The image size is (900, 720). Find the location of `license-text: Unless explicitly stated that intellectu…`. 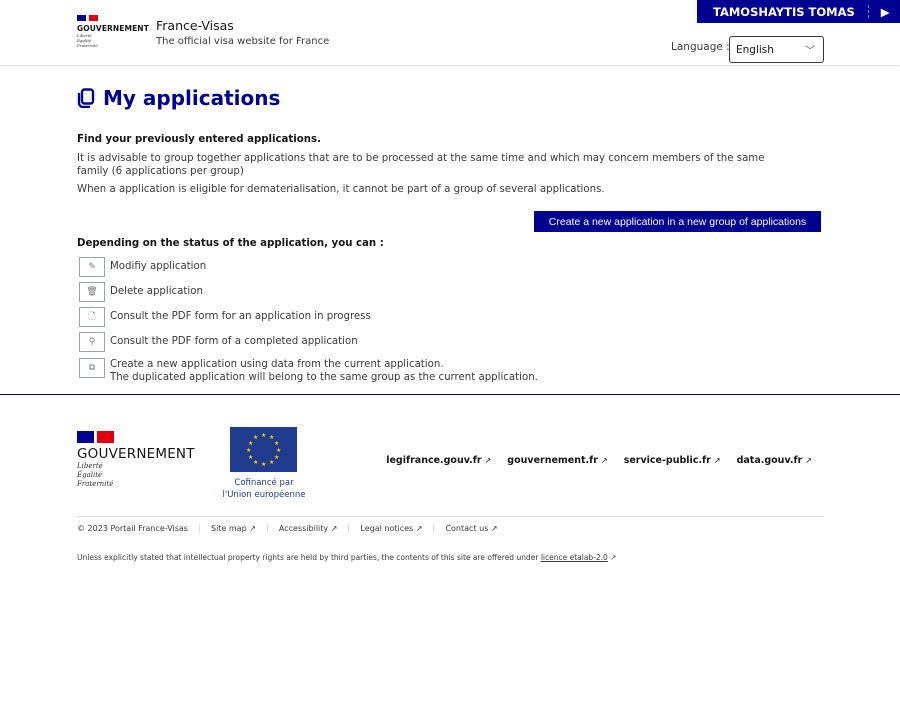

license-text: Unless explicitly stated that intellectu… is located at coordinates (308, 557).